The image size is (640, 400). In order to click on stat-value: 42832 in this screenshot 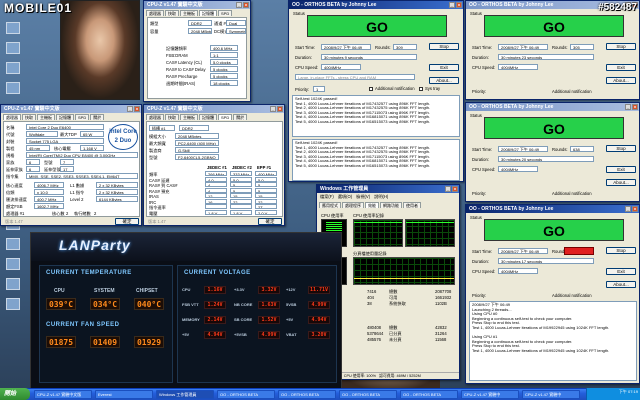, I will do `click(441, 327)`.